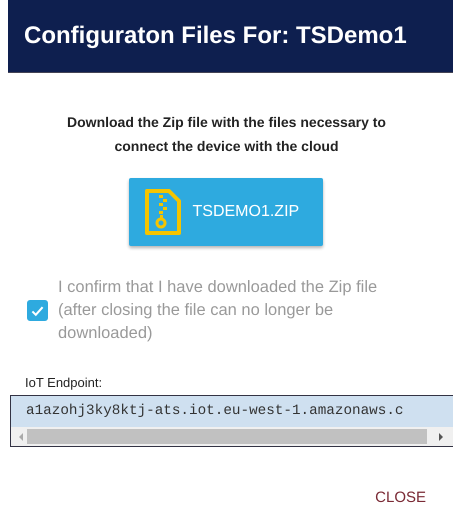  Describe the element at coordinates (232, 436) in the screenshot. I see `horizontal-scrollbar` at that location.